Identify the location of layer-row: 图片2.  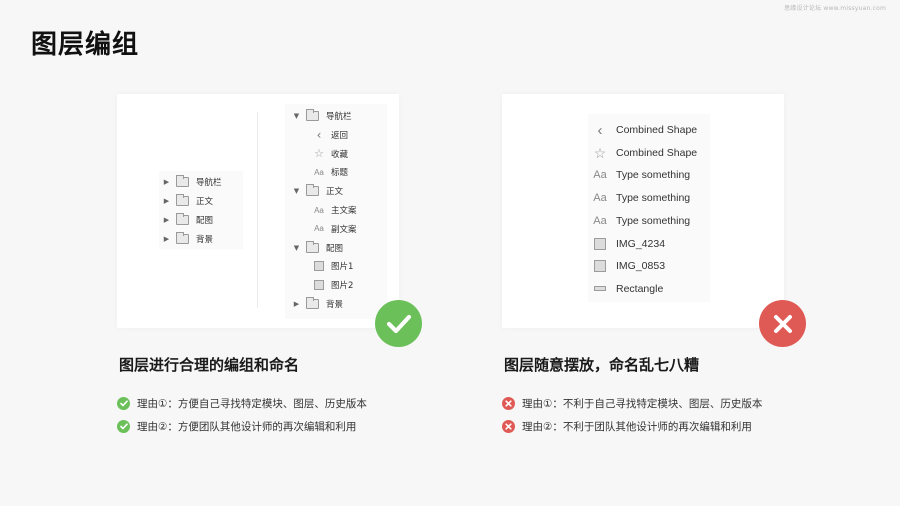
(333, 285).